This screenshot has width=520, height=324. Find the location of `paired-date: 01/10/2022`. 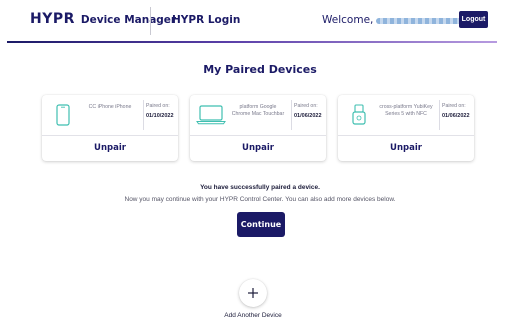

paired-date: 01/10/2022 is located at coordinates (160, 116).